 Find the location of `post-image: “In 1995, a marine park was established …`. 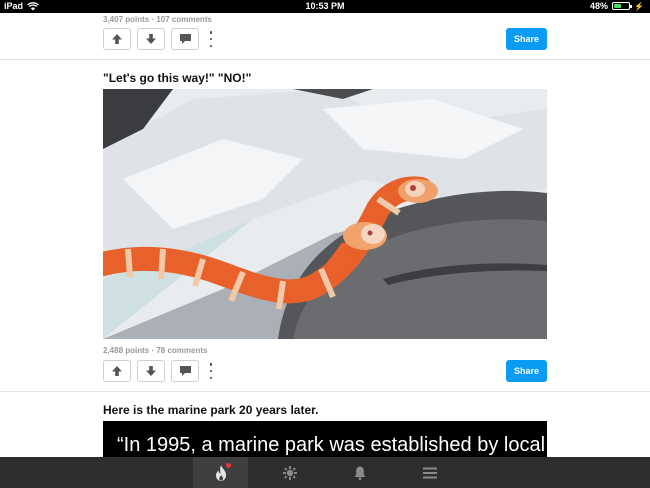

post-image: “In 1995, a marine park was established … is located at coordinates (325, 439).